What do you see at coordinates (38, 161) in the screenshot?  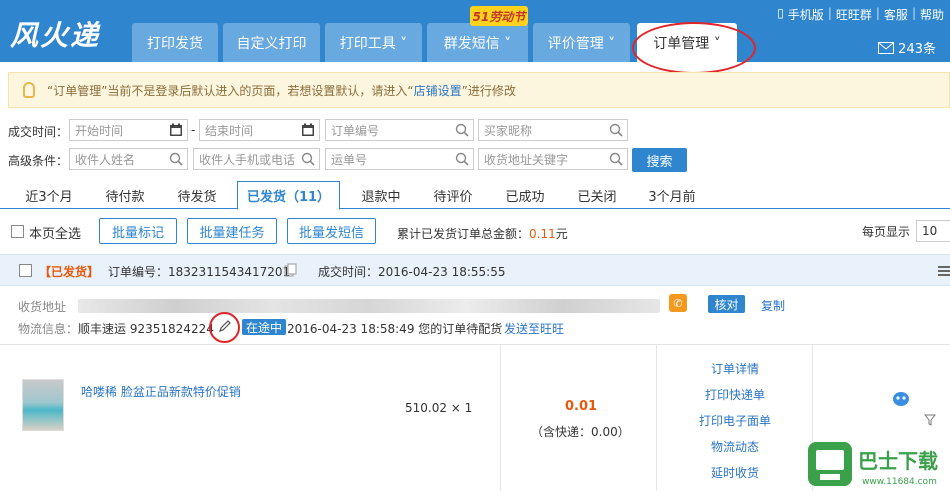 I see `advanced-label: 高级条件：` at bounding box center [38, 161].